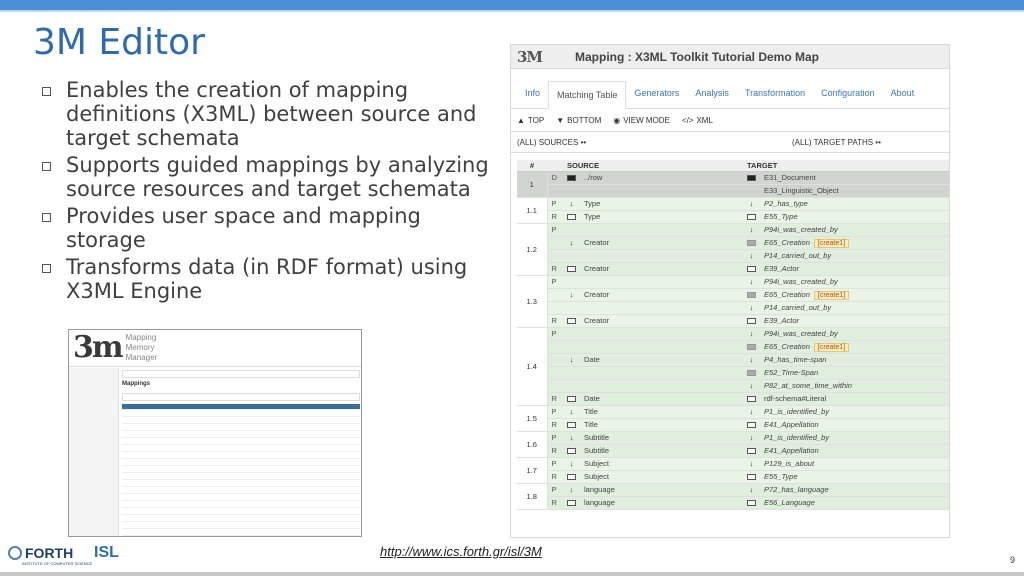 The image size is (1024, 576). What do you see at coordinates (657, 204) in the screenshot?
I see `source-cell: ↓ Type` at bounding box center [657, 204].